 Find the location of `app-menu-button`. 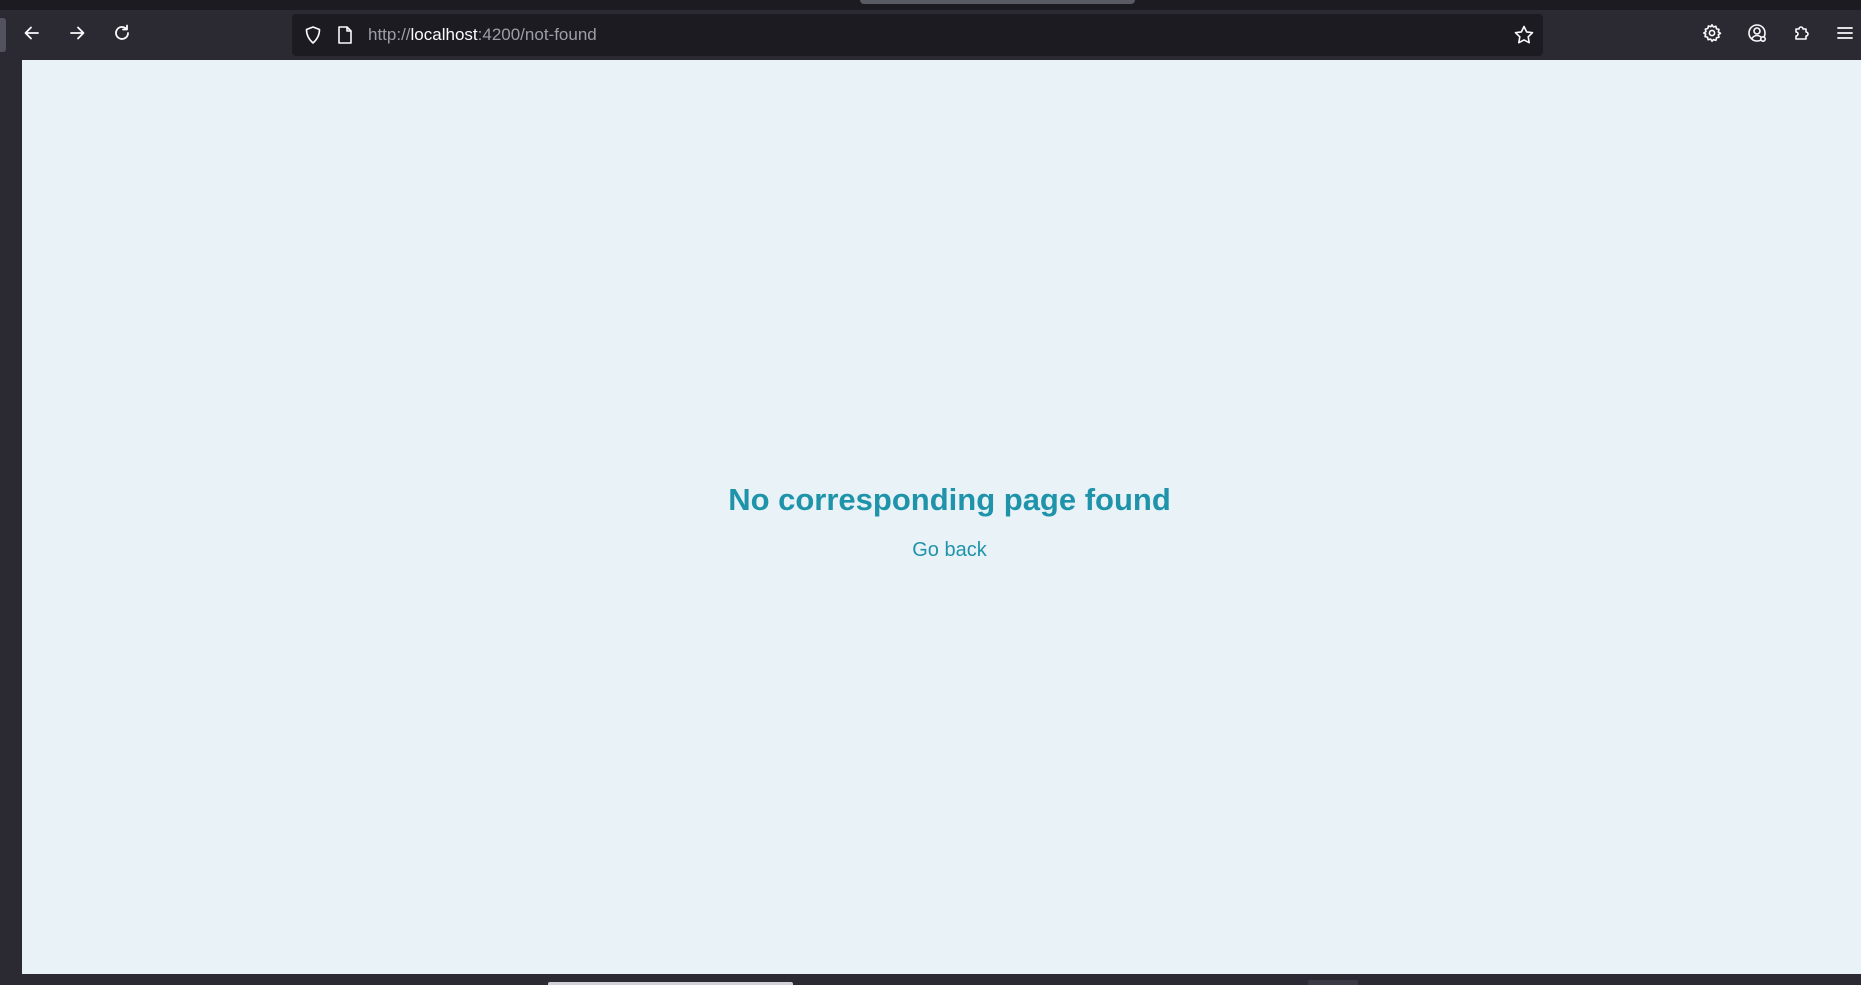

app-menu-button is located at coordinates (1845, 33).